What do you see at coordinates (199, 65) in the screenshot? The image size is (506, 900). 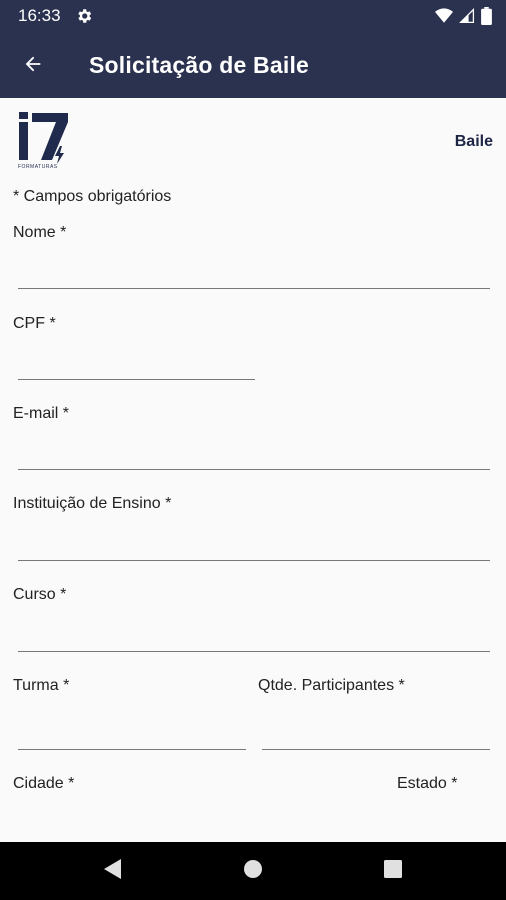 I see `page-title: Solicitação de Baile` at bounding box center [199, 65].